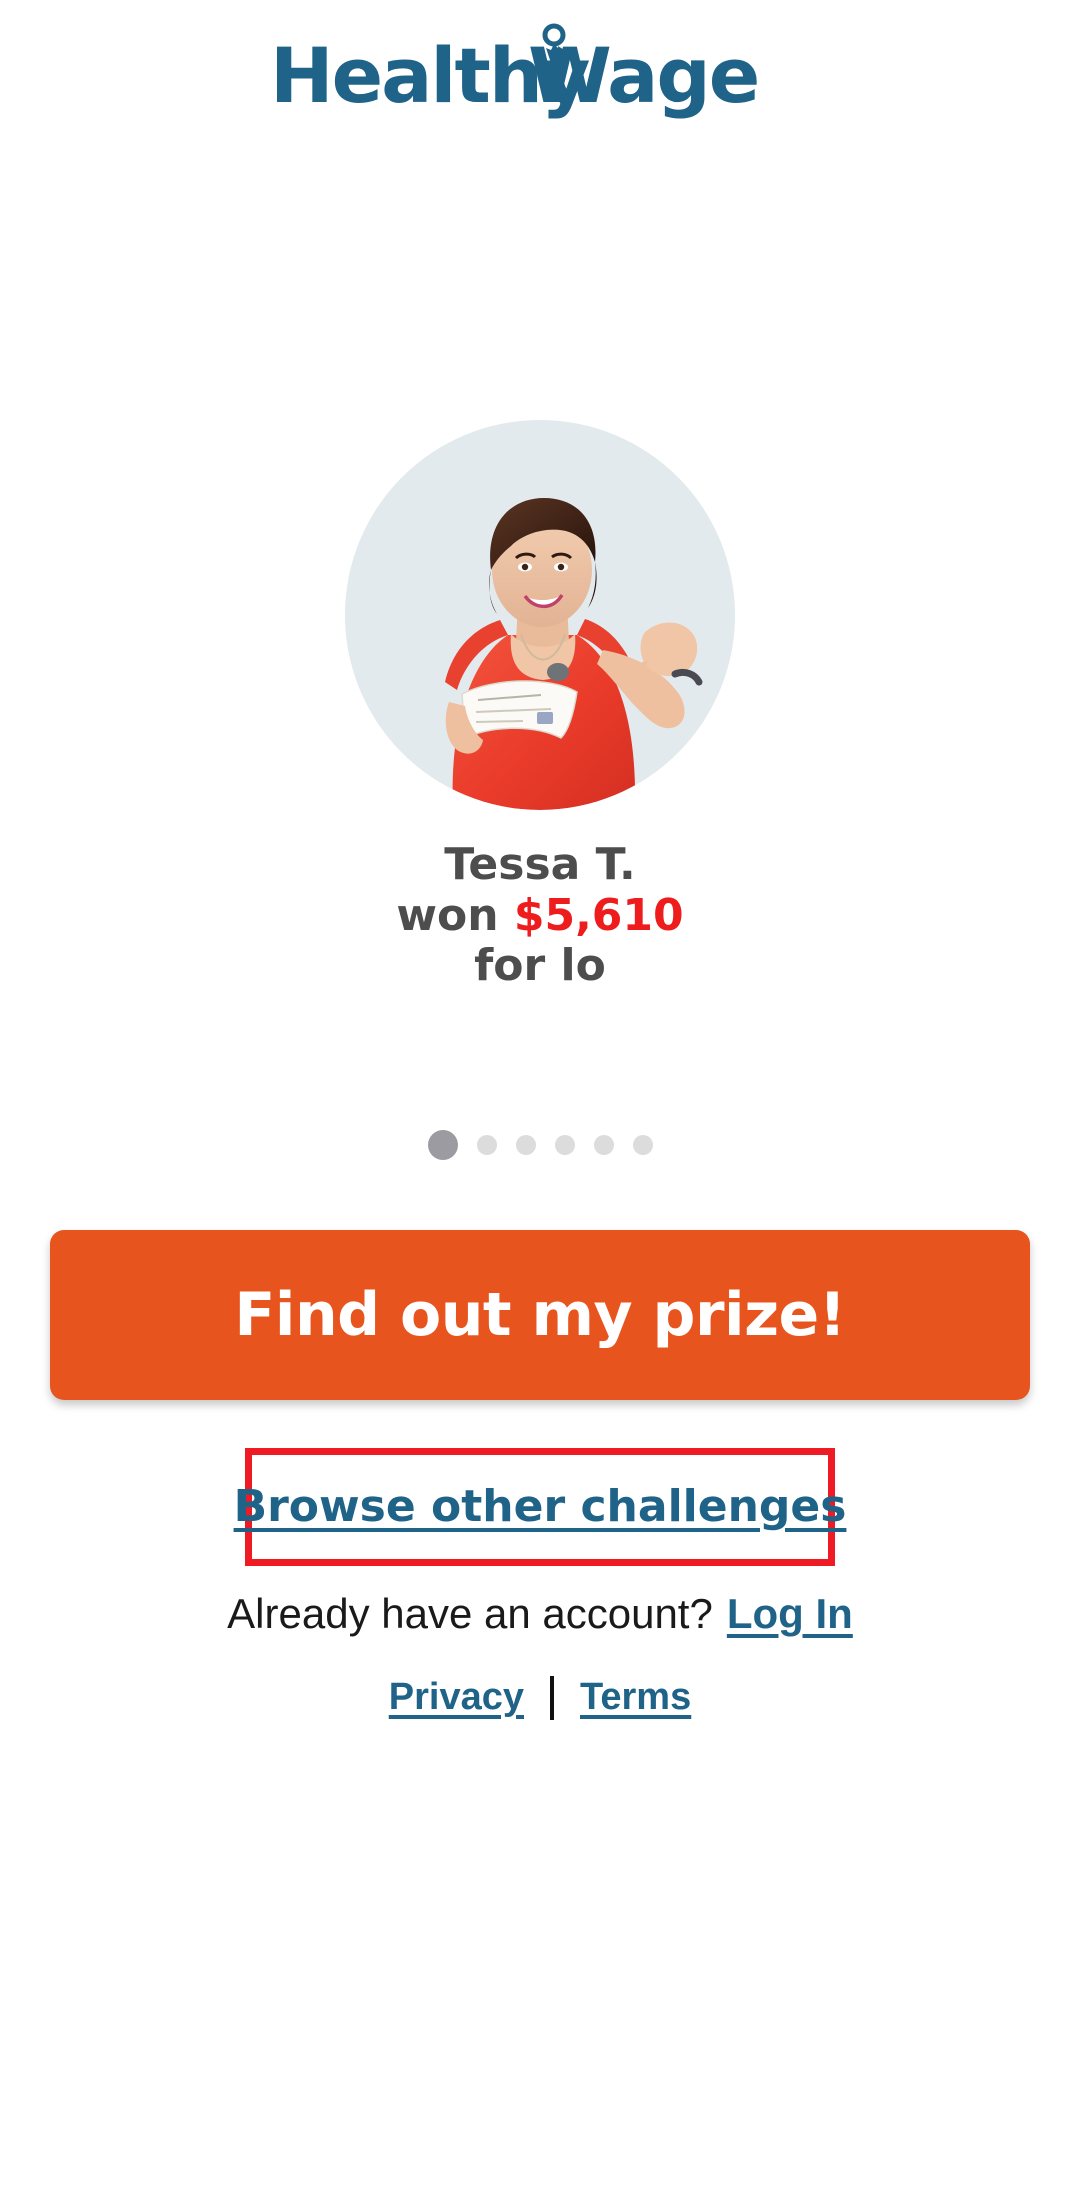 The height and width of the screenshot is (2186, 1080). What do you see at coordinates (635, 1697) in the screenshot?
I see `terms-link: Terms` at bounding box center [635, 1697].